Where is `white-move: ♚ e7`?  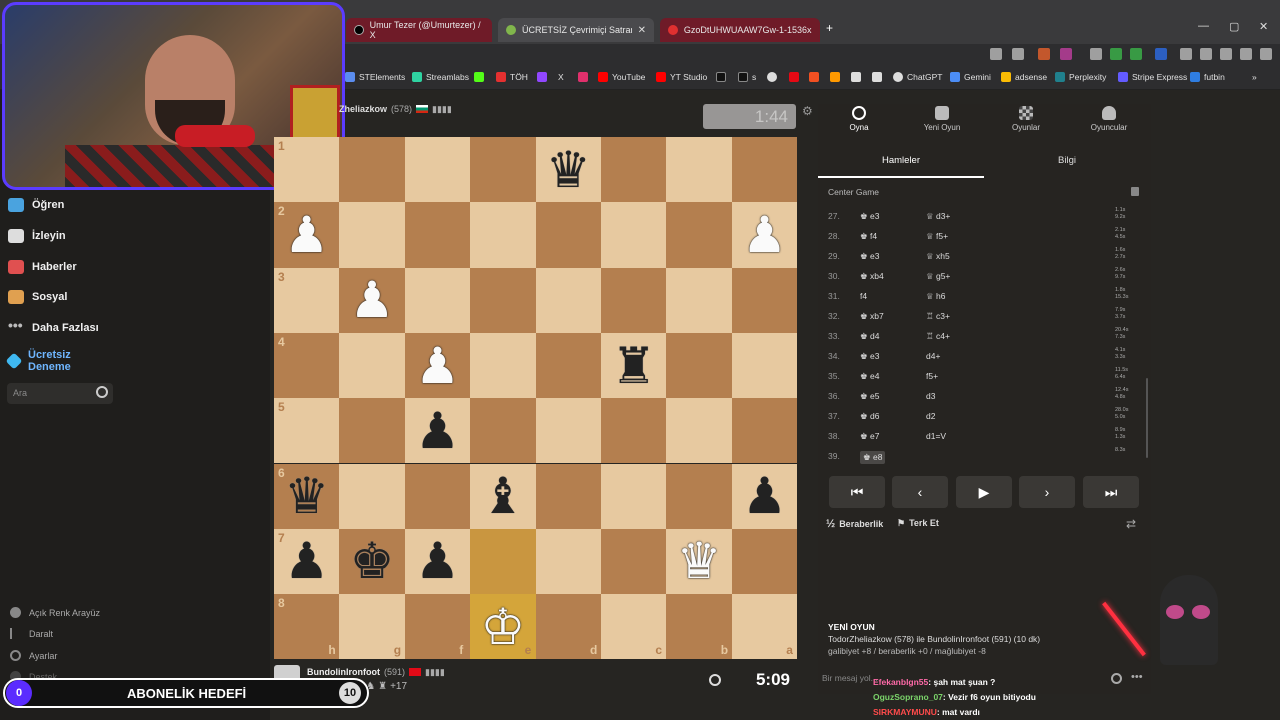
white-move: ♚ e7 is located at coordinates (869, 436).